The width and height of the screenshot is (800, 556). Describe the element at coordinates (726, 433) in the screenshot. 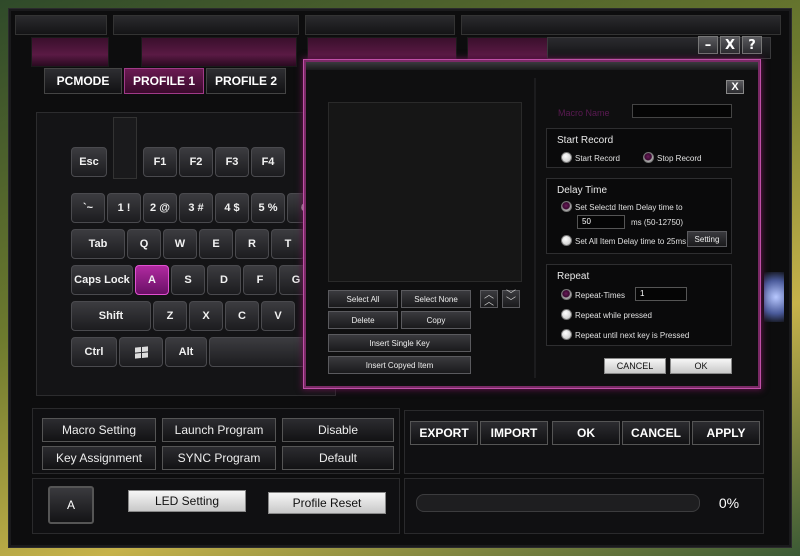

I see `apply-button: APPLY` at that location.